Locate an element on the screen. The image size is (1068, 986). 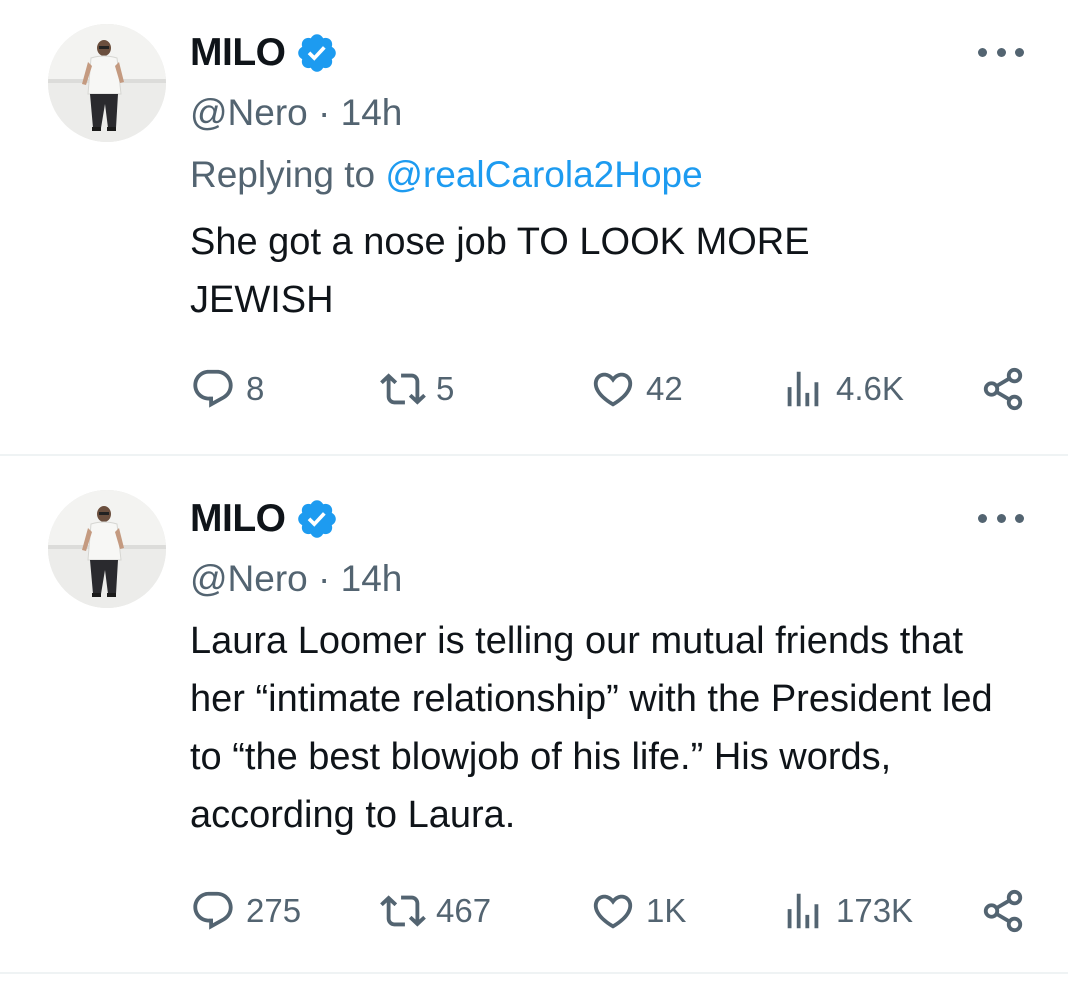
action-bar: 275 467 1K 173K is located at coordinates (610, 911).